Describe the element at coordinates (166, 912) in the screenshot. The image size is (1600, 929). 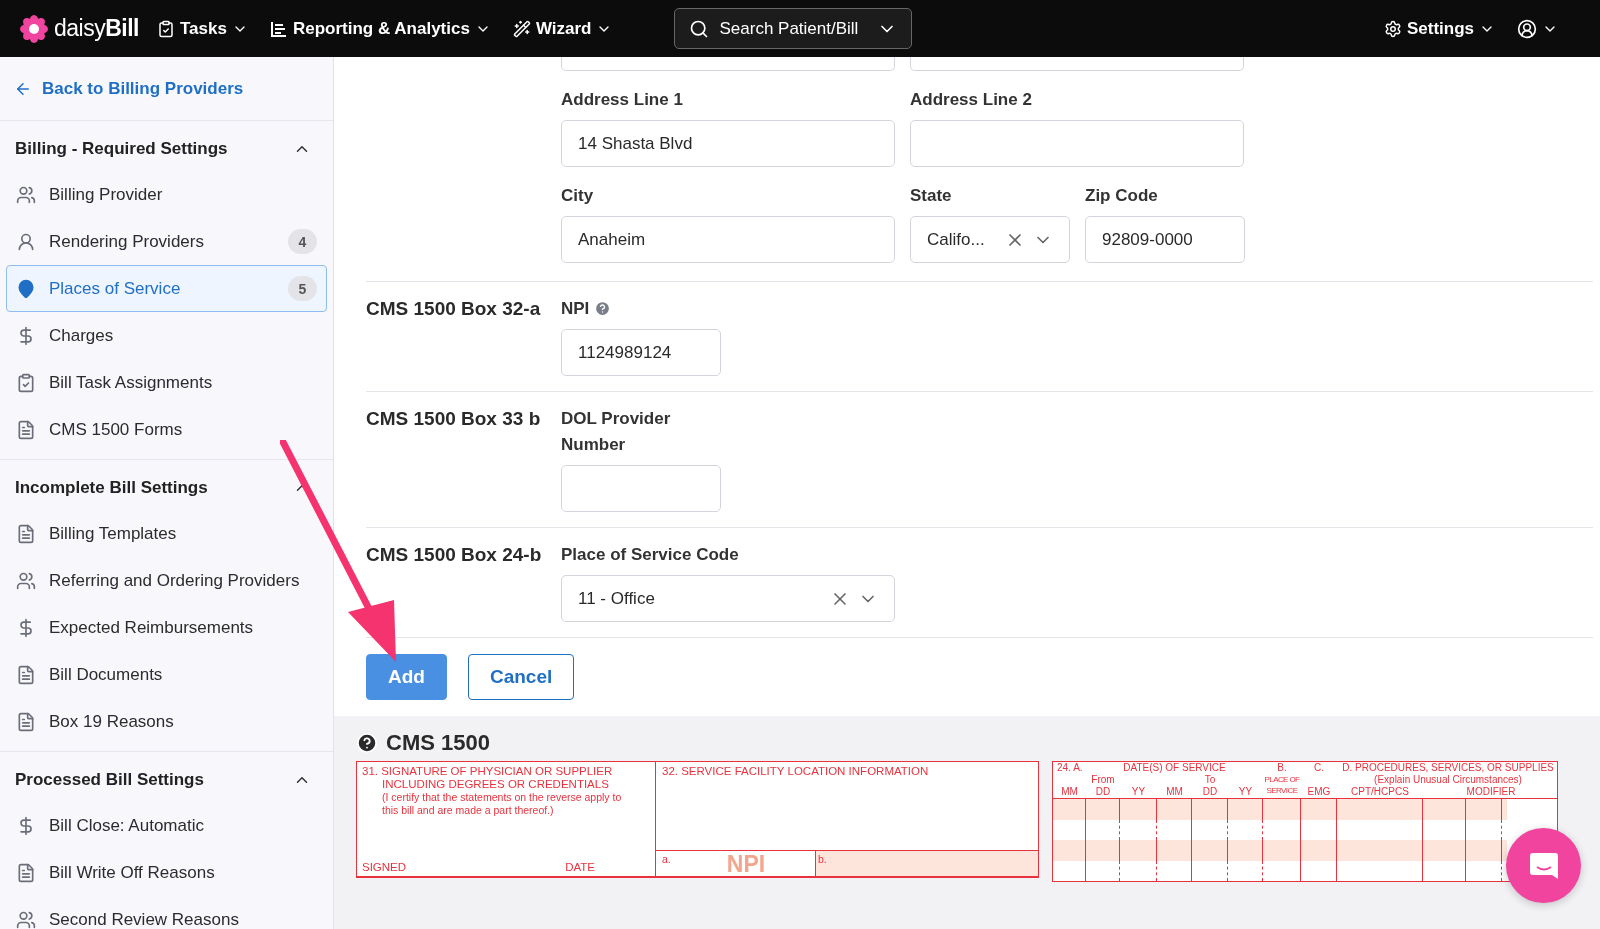
I see `sidebar-item: Second Review Reasons` at that location.